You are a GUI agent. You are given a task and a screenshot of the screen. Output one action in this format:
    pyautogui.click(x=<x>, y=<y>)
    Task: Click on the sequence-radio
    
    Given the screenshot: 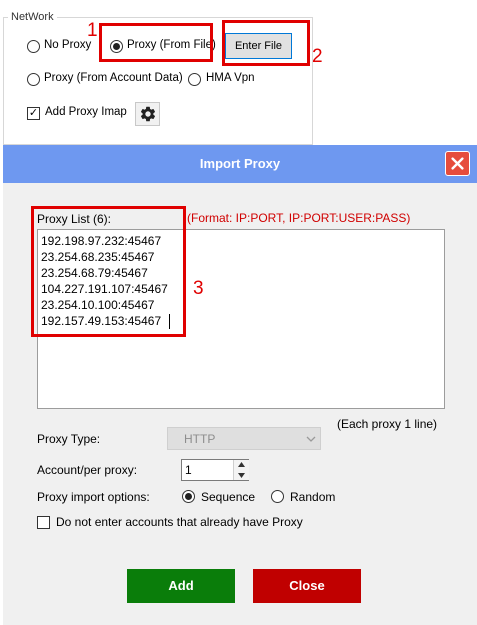 What is the action you would take?
    pyautogui.click(x=188, y=496)
    